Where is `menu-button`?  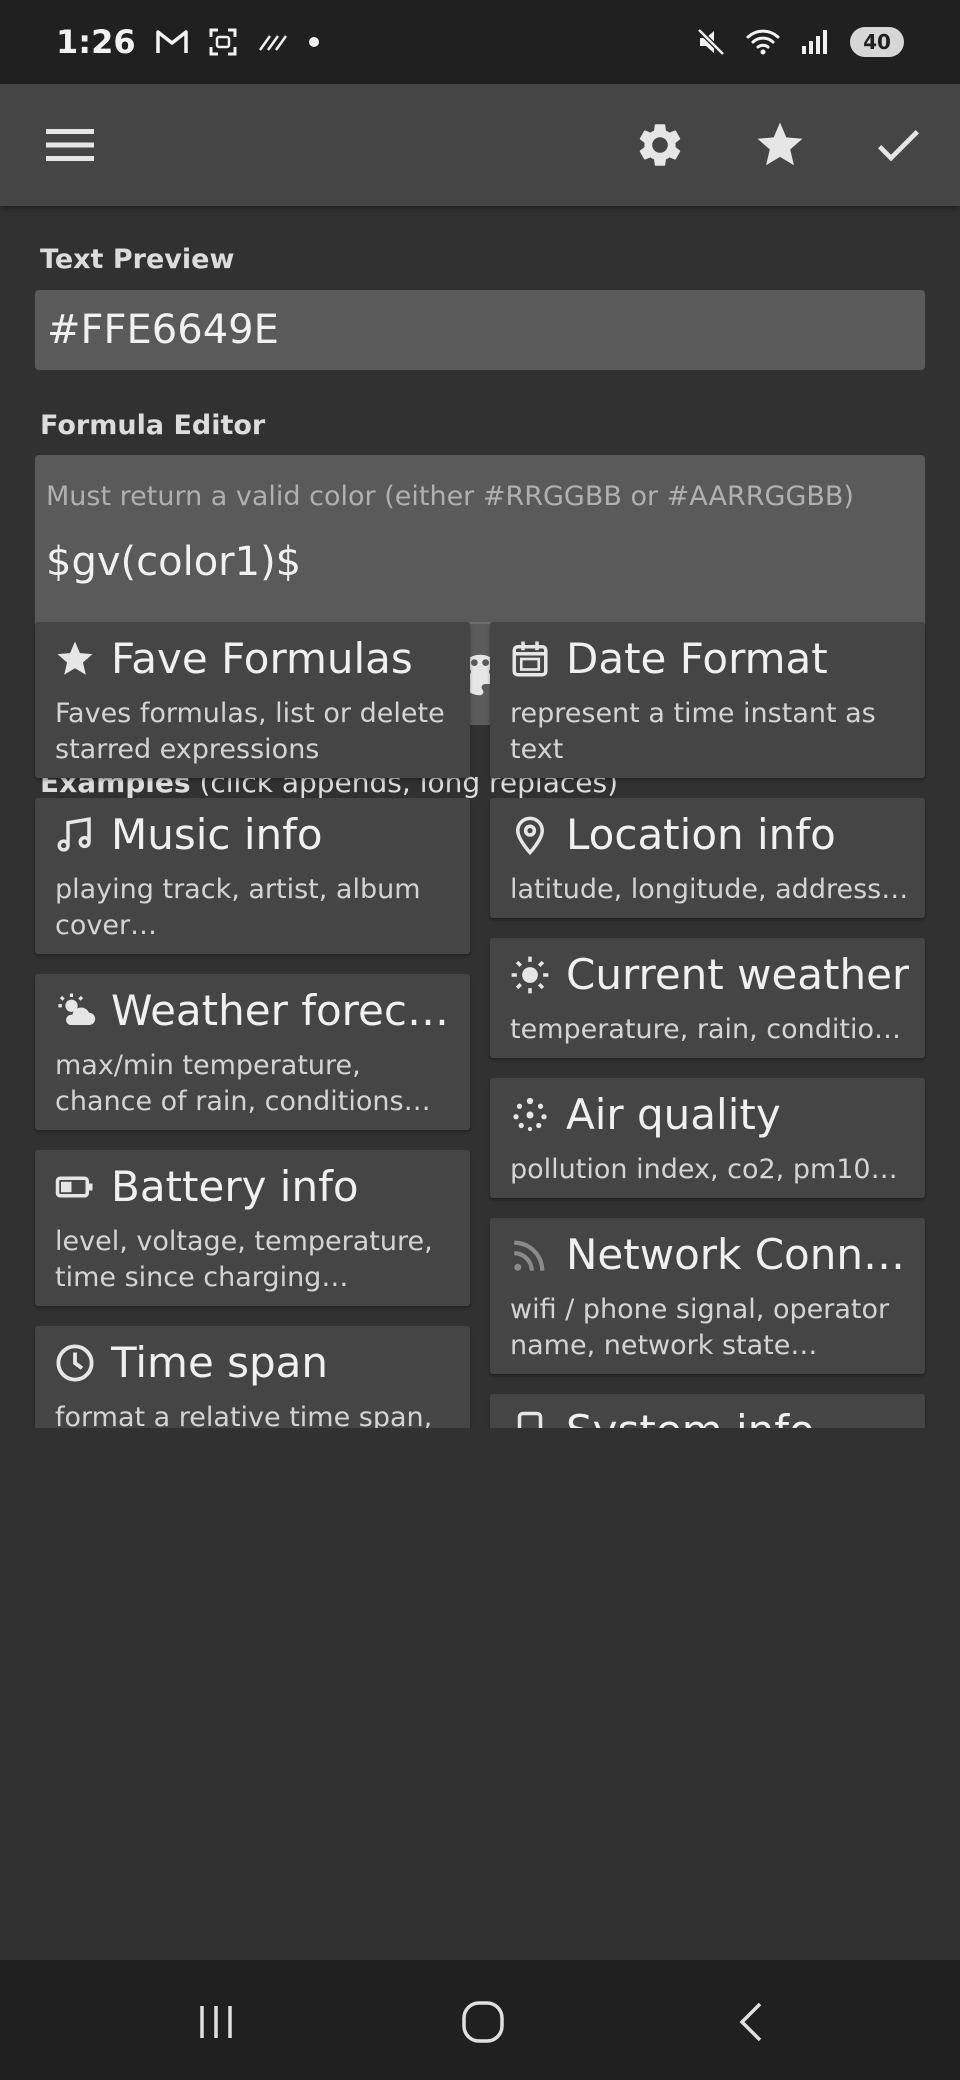 menu-button is located at coordinates (70, 145).